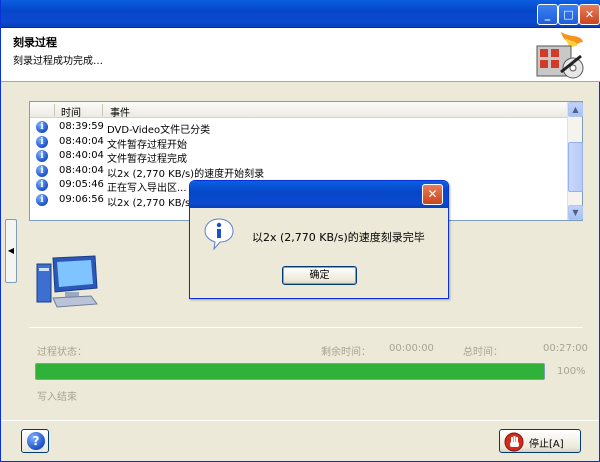 Image resolution: width=600 pixels, height=462 pixels. I want to click on stop-button: 停止[A], so click(540, 441).